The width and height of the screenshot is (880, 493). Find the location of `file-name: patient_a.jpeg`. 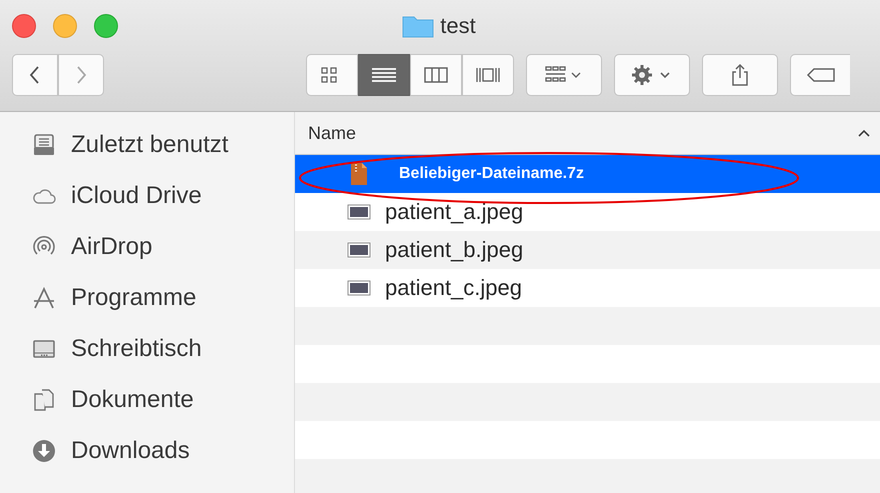

file-name: patient_a.jpeg is located at coordinates (454, 212).